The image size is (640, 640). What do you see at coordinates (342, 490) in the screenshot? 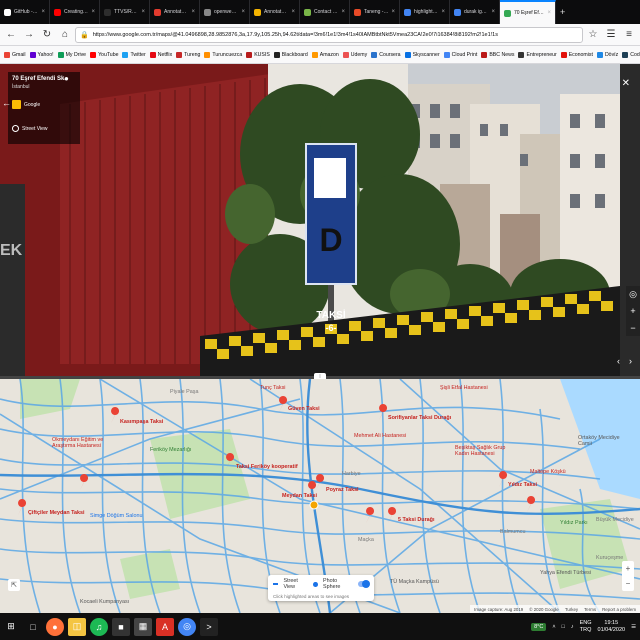
I see `map-label-poyraz-taksi: Poyraz Taksi` at bounding box center [342, 490].